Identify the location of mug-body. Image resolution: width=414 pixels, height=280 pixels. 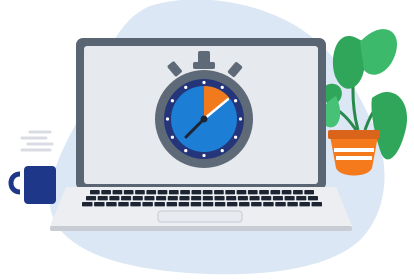
(40, 185).